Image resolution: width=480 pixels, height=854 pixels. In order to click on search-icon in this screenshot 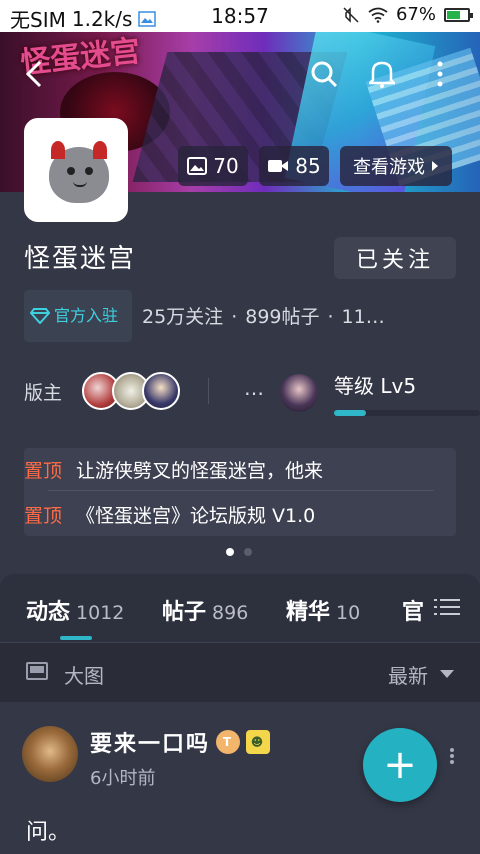, I will do `click(324, 74)`.